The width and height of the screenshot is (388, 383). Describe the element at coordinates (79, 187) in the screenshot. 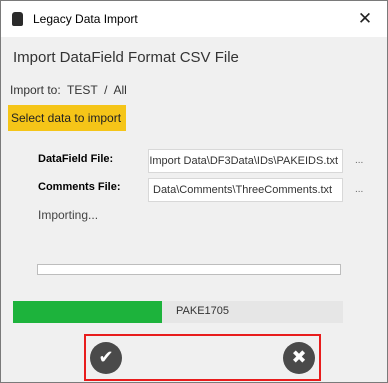

I see `comments-file-label: Comments File:` at that location.